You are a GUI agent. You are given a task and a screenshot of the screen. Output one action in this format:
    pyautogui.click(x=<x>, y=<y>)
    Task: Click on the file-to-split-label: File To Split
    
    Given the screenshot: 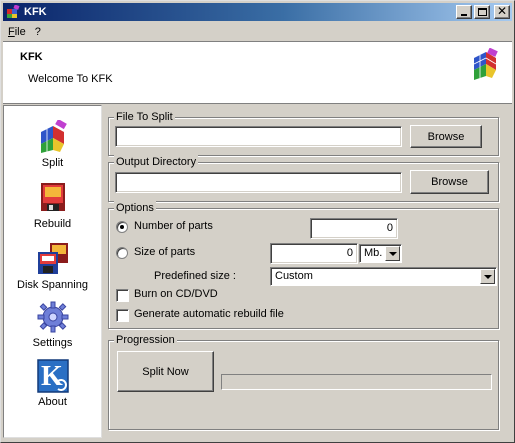 What is the action you would take?
    pyautogui.click(x=144, y=117)
    